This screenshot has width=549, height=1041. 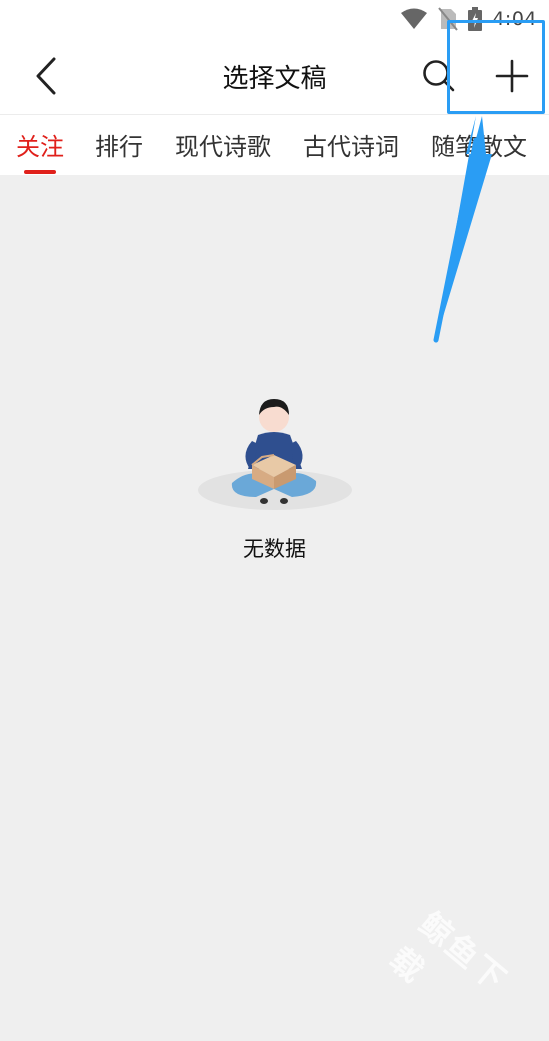 What do you see at coordinates (414, 18) in the screenshot?
I see `wifi-icon` at bounding box center [414, 18].